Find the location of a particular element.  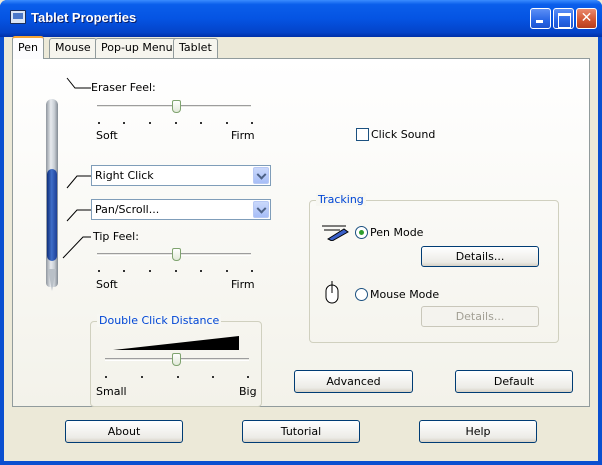

upper-side-switch-value: Right Click is located at coordinates (124, 175).